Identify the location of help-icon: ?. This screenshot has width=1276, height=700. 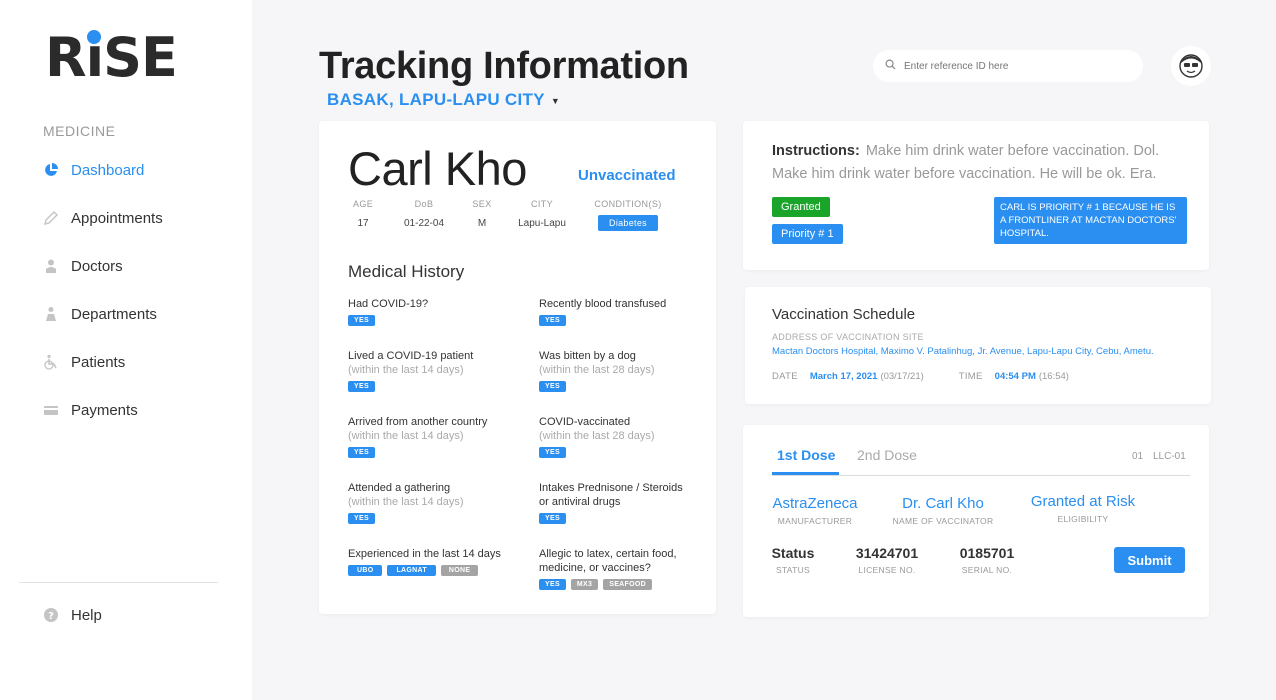
(51, 615).